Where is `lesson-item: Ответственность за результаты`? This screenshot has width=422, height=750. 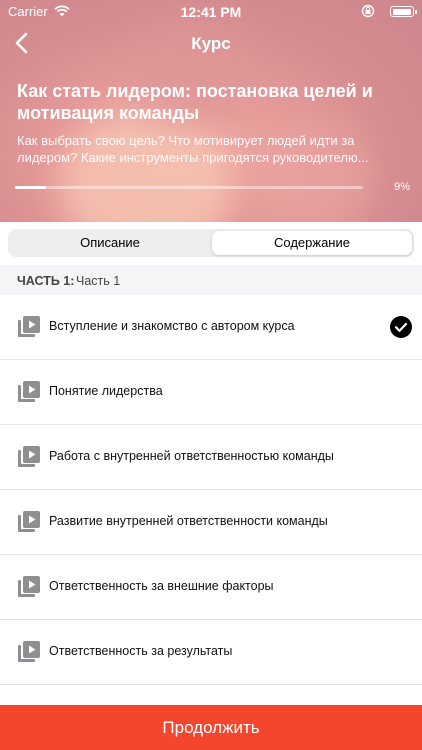
lesson-item: Ответственность за результаты is located at coordinates (211, 652).